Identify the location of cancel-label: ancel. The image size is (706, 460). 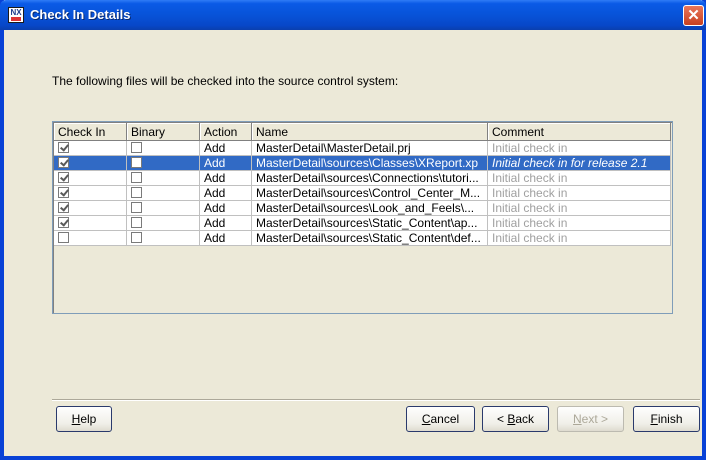
(445, 419).